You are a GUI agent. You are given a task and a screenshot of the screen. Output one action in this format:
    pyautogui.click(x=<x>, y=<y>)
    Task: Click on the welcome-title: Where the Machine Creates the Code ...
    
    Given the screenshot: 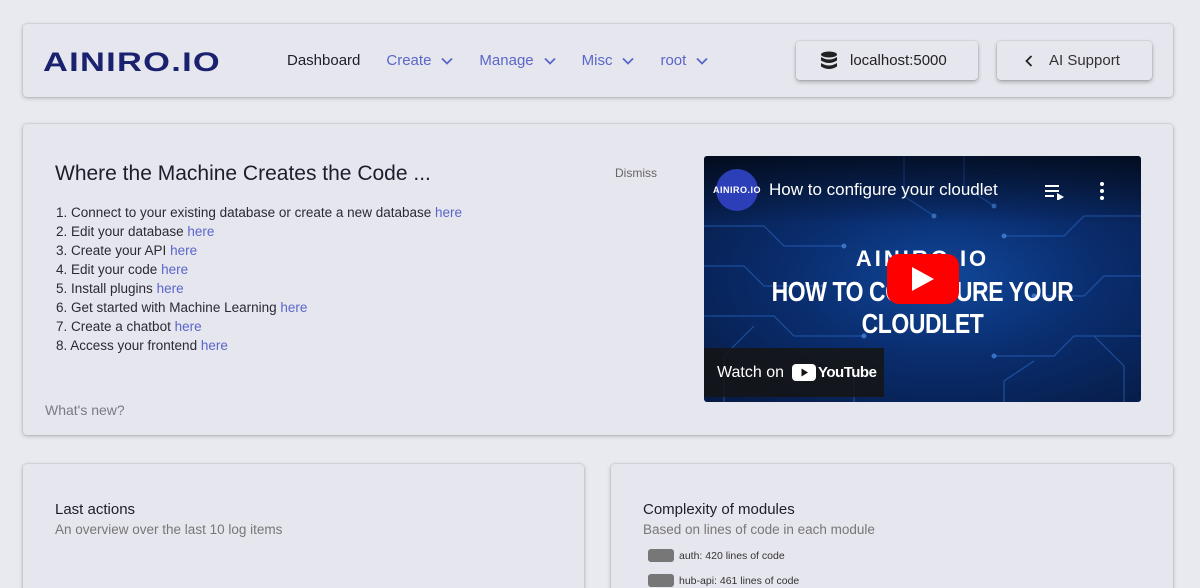 What is the action you would take?
    pyautogui.click(x=243, y=173)
    